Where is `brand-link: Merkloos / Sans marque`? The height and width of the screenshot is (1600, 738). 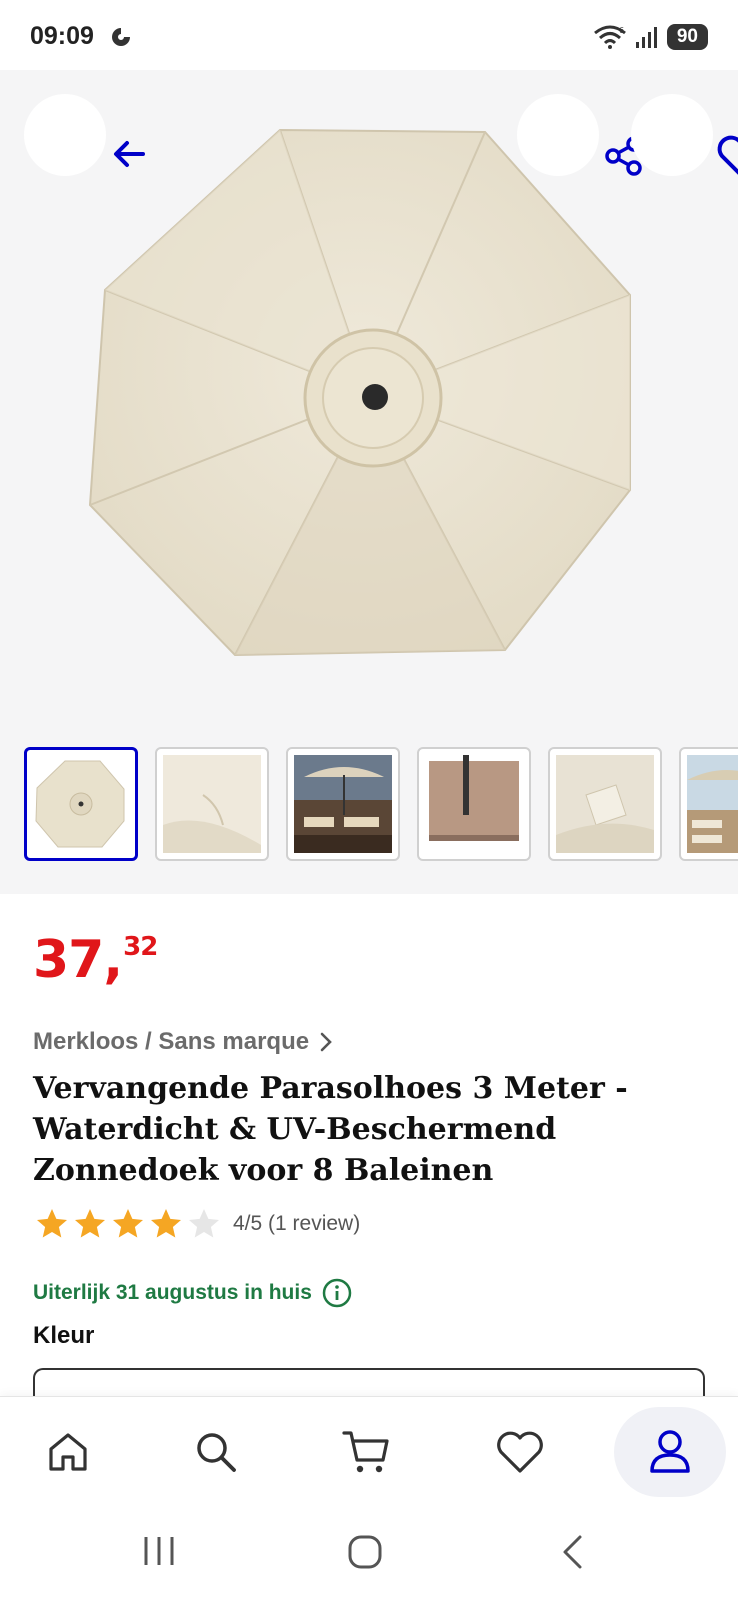
brand-link: Merkloos / Sans marque is located at coordinates (183, 1042).